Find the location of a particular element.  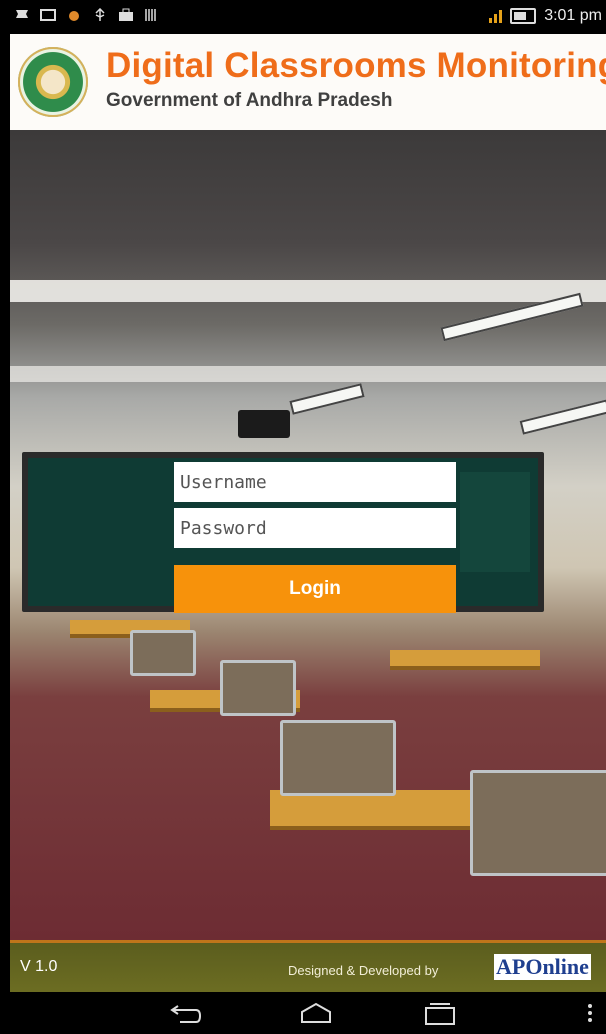

navigation-bar is located at coordinates (303, 1013).